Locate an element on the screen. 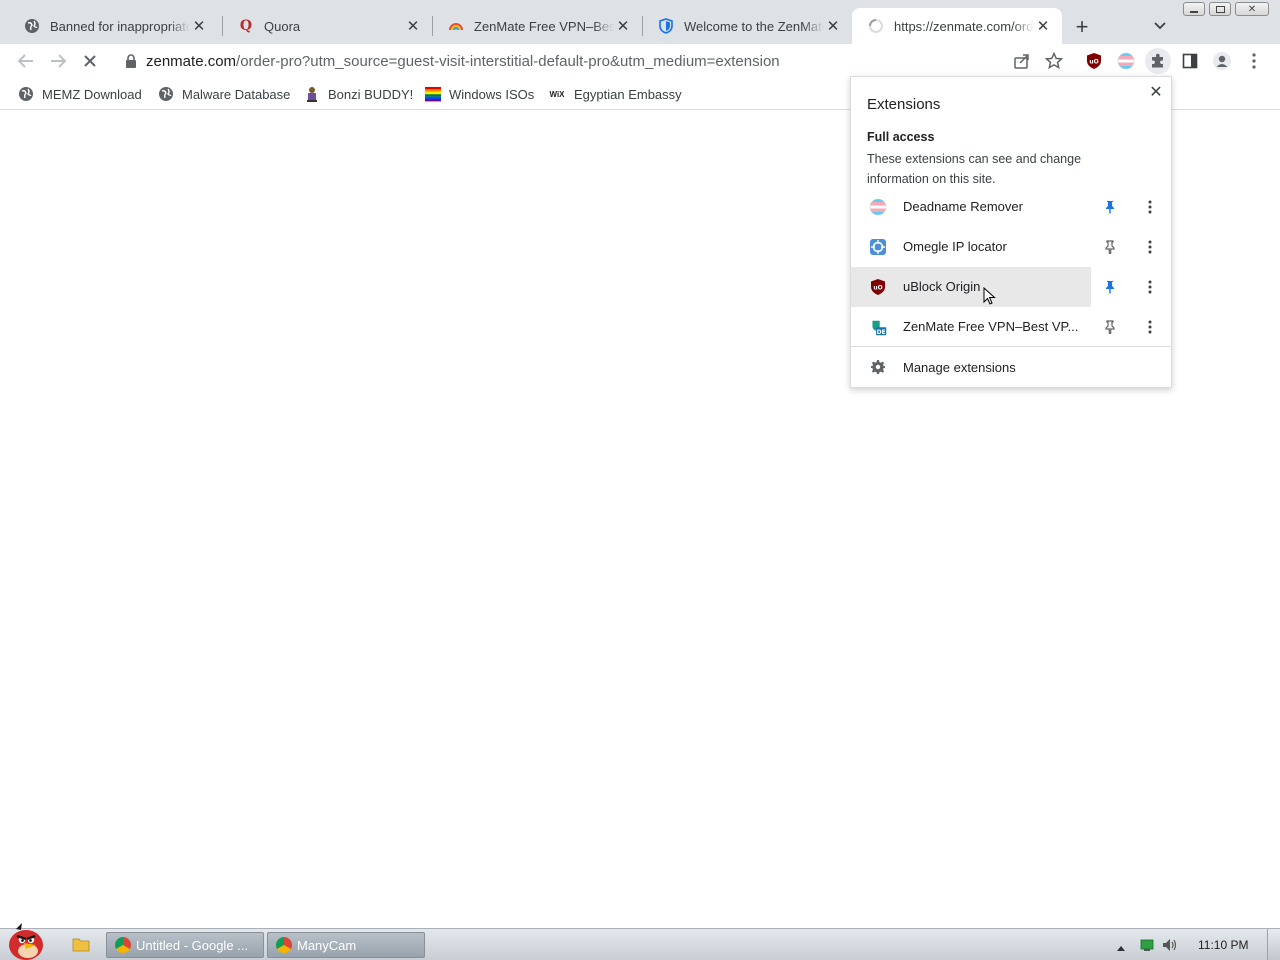 The image size is (1280, 960). taskbar-item-label: ManyCam is located at coordinates (327, 945).